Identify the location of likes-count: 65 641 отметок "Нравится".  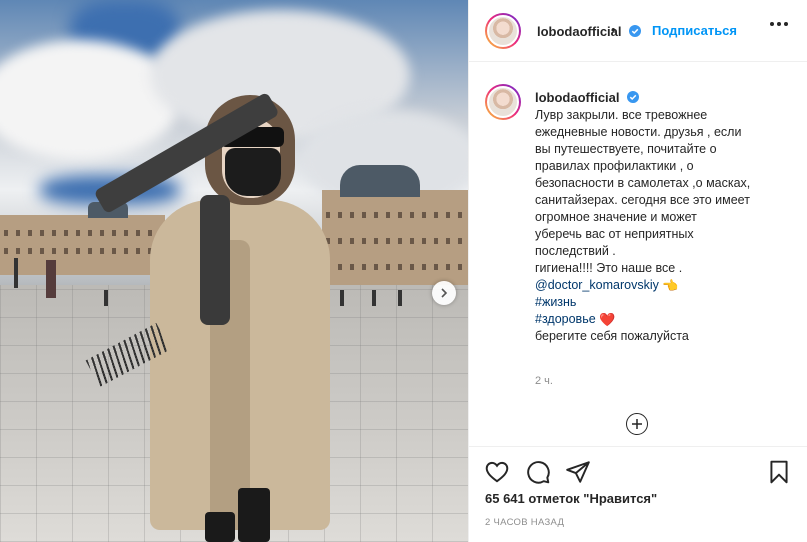
(571, 498).